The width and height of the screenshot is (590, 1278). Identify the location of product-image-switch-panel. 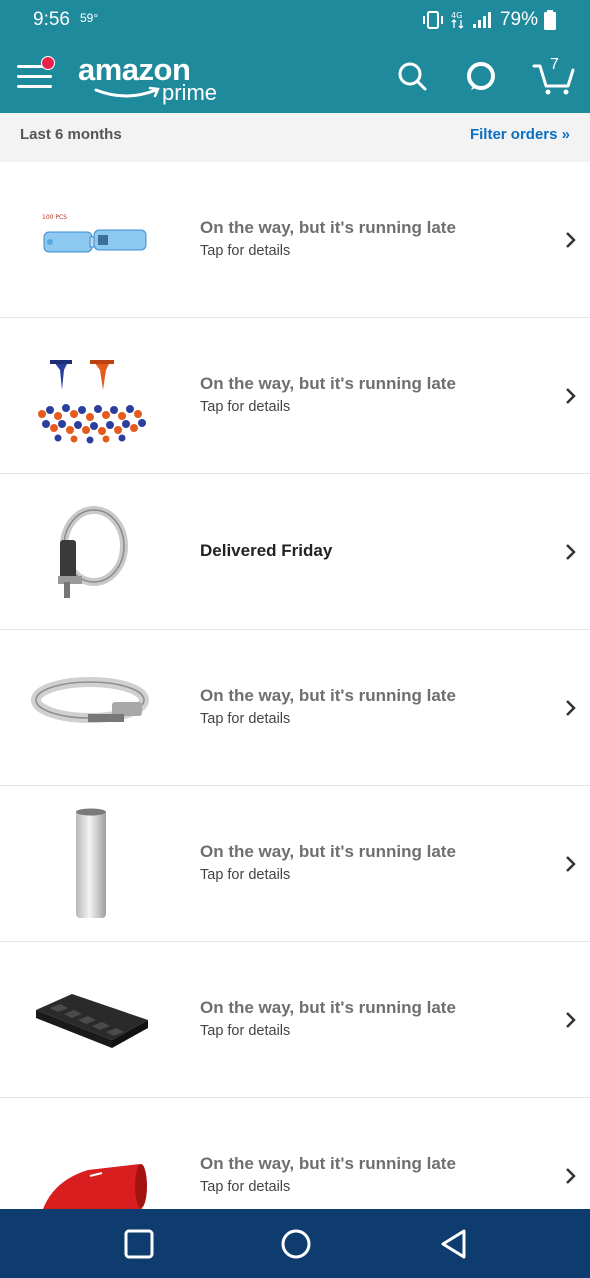
(91, 1020).